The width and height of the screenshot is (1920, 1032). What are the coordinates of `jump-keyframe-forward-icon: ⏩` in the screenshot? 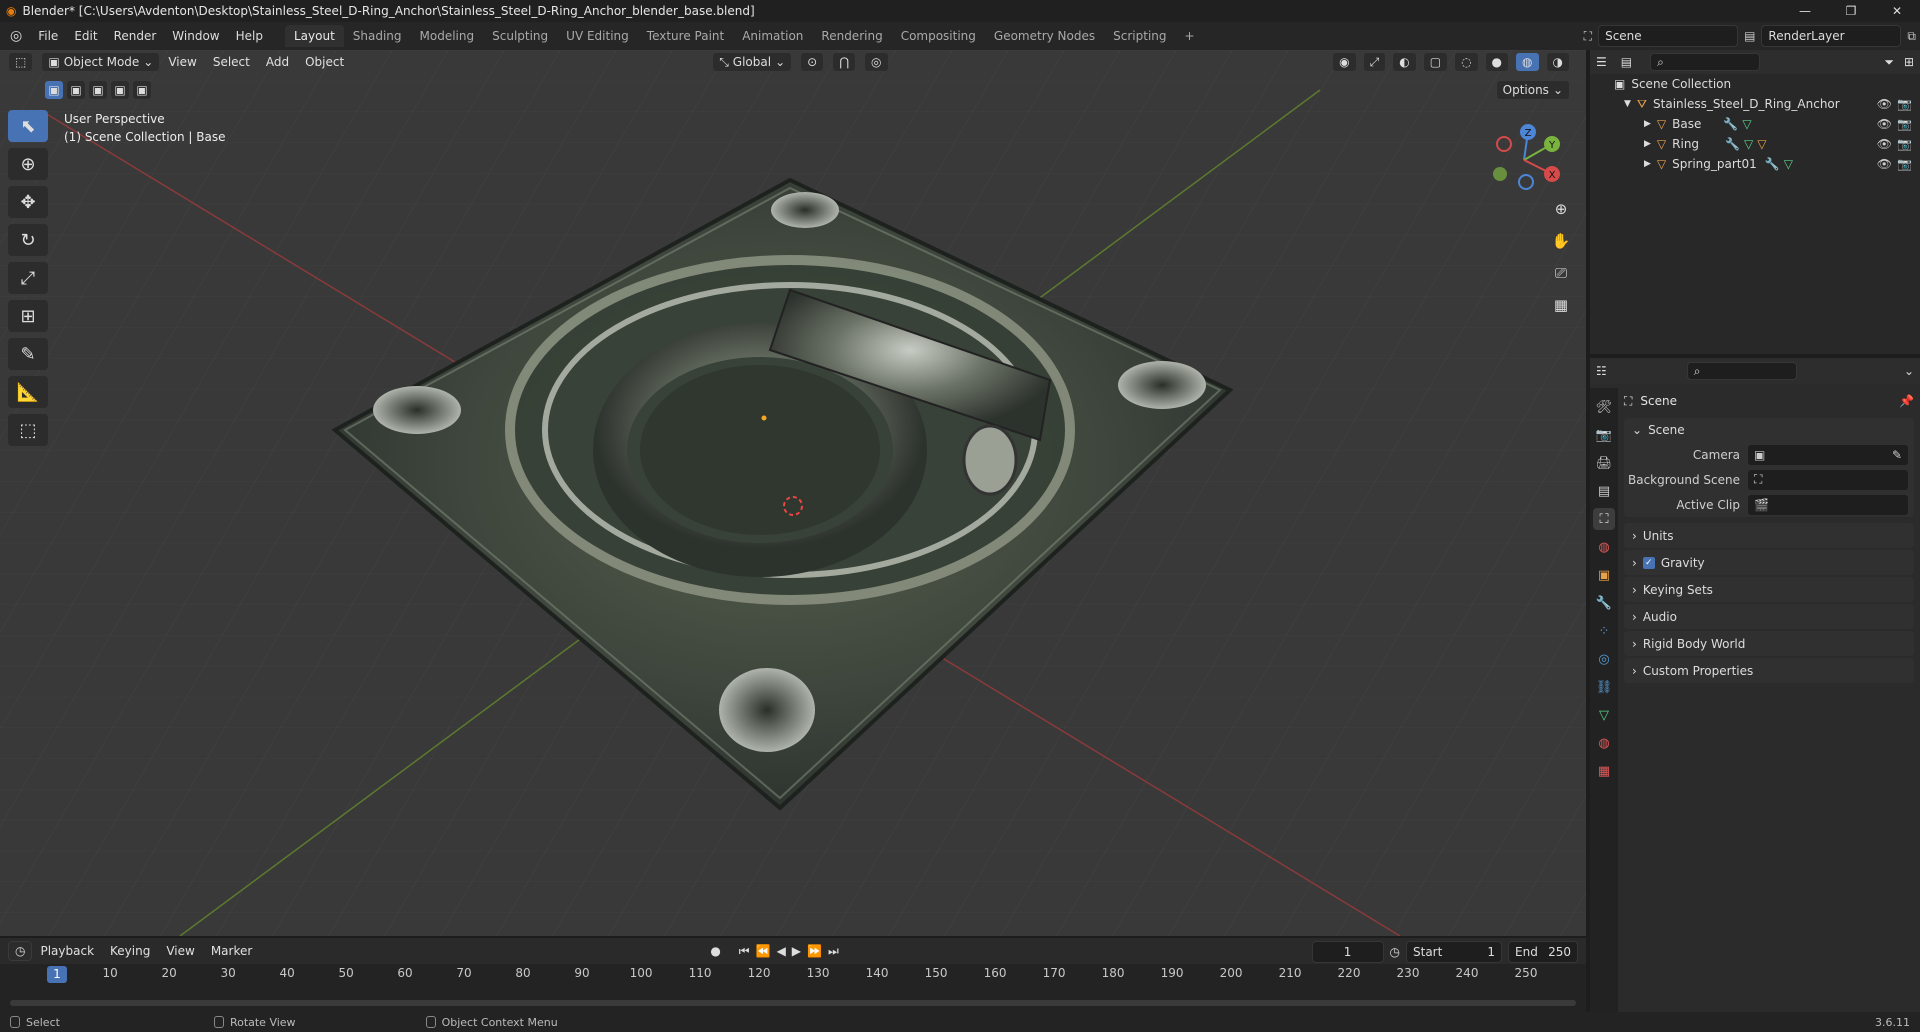 It's located at (814, 951).